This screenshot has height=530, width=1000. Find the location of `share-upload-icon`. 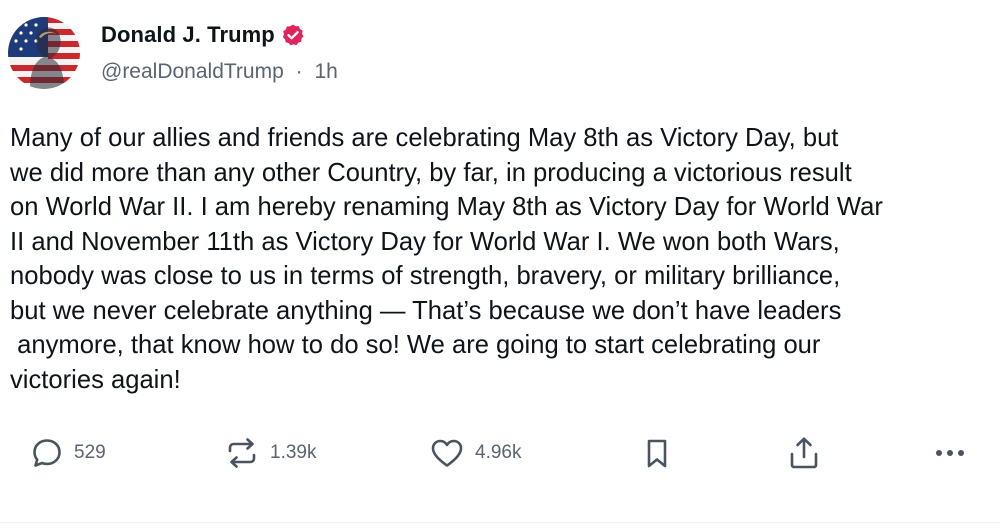

share-upload-icon is located at coordinates (804, 453).